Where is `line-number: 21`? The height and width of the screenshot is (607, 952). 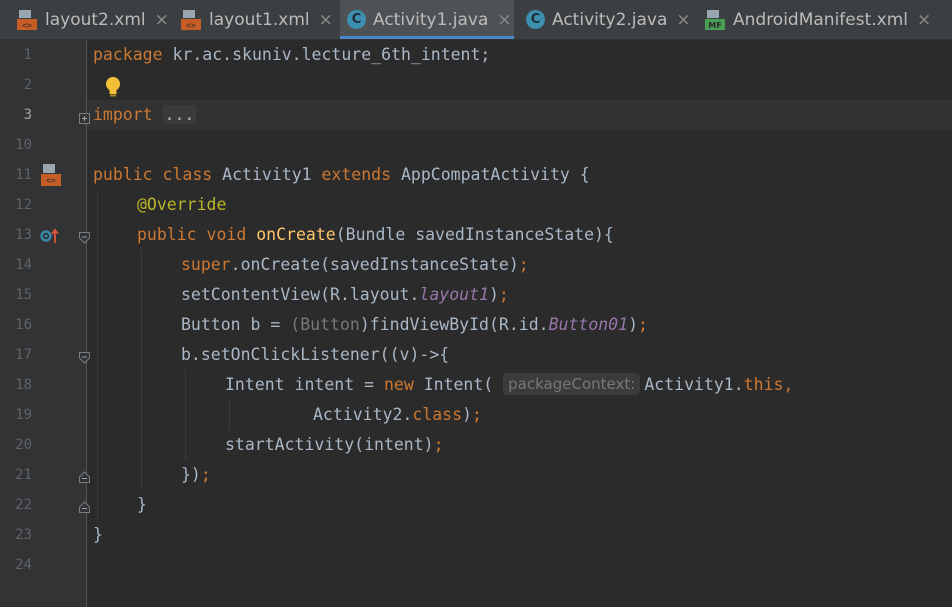 line-number: 21 is located at coordinates (23, 475).